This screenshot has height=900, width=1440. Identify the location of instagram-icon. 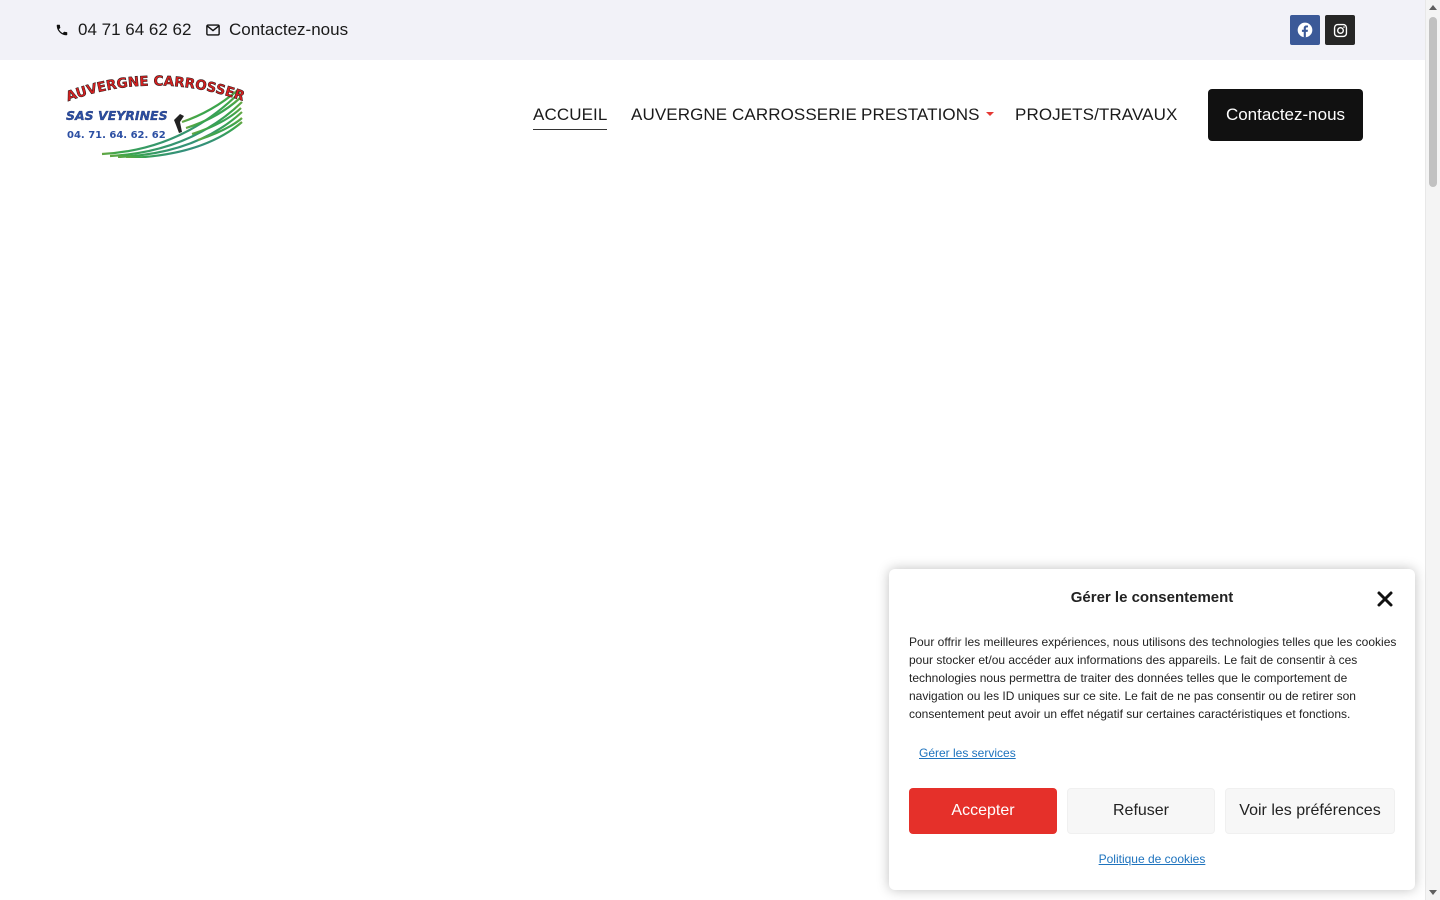
(1340, 30).